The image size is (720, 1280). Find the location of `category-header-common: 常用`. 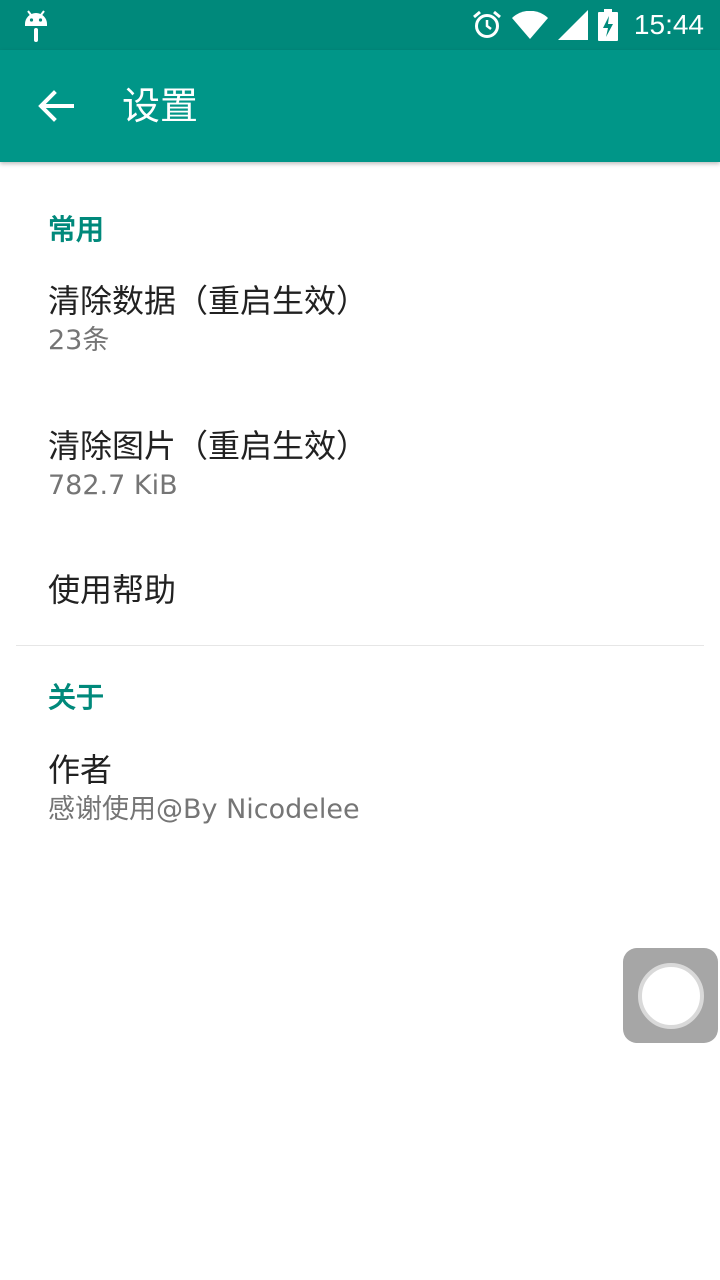

category-header-common: 常用 is located at coordinates (76, 229).